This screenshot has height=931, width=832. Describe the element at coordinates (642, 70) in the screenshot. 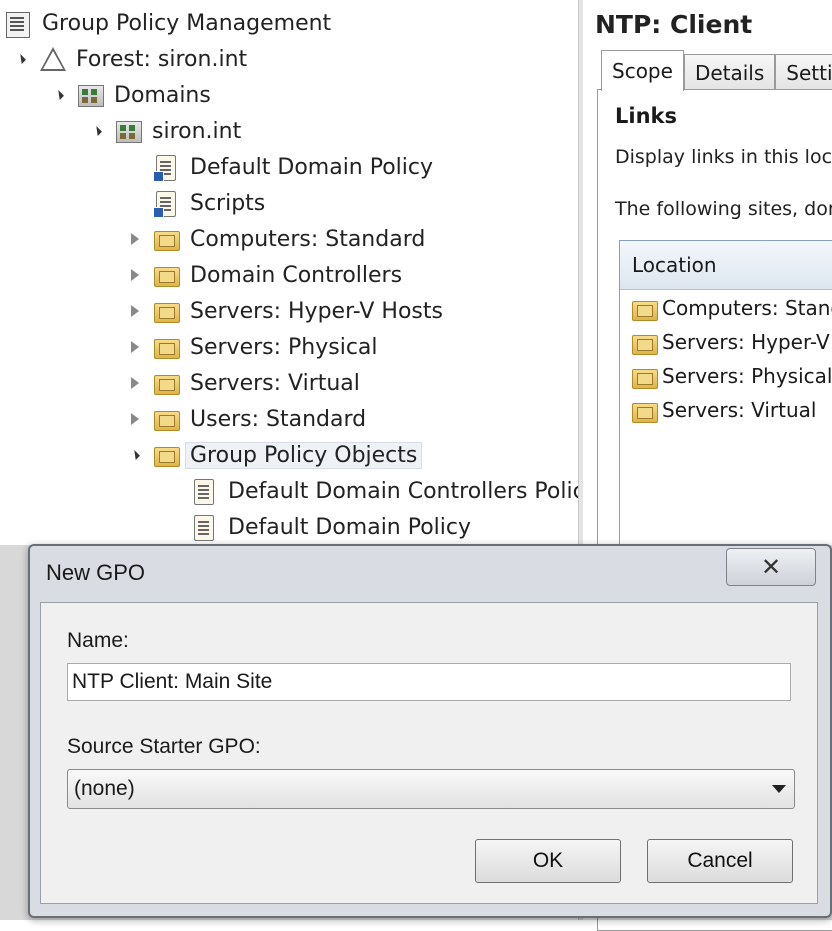

I see `tab-scope: Scope` at that location.